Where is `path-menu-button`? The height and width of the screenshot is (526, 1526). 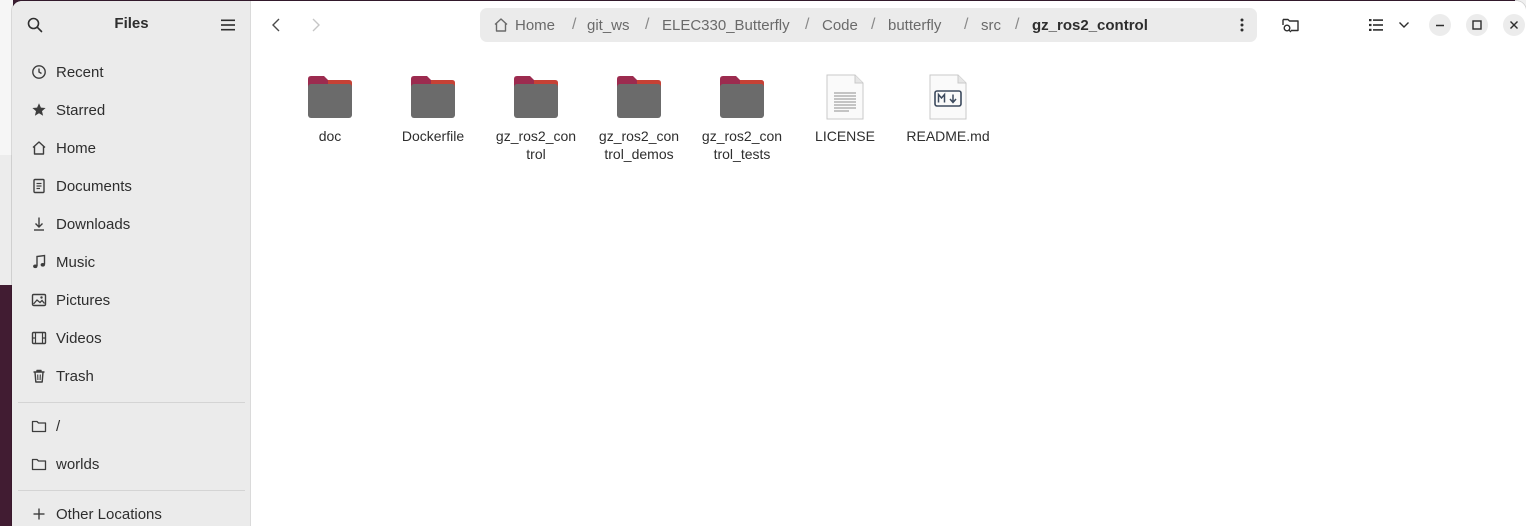
path-menu-button is located at coordinates (1242, 25).